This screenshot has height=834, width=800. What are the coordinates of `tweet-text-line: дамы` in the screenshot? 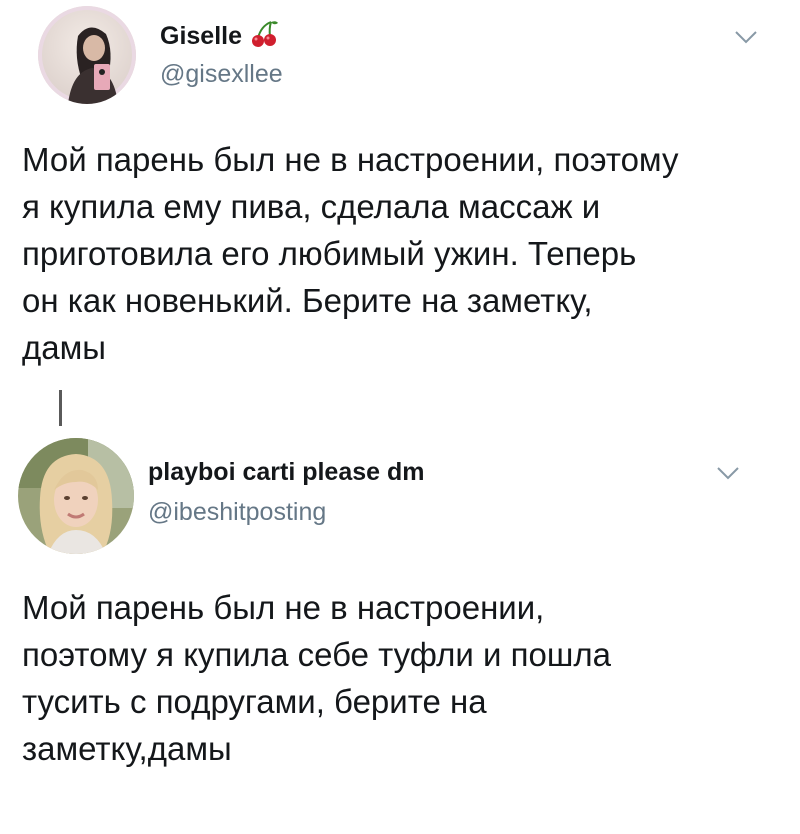 It's located at (64, 347).